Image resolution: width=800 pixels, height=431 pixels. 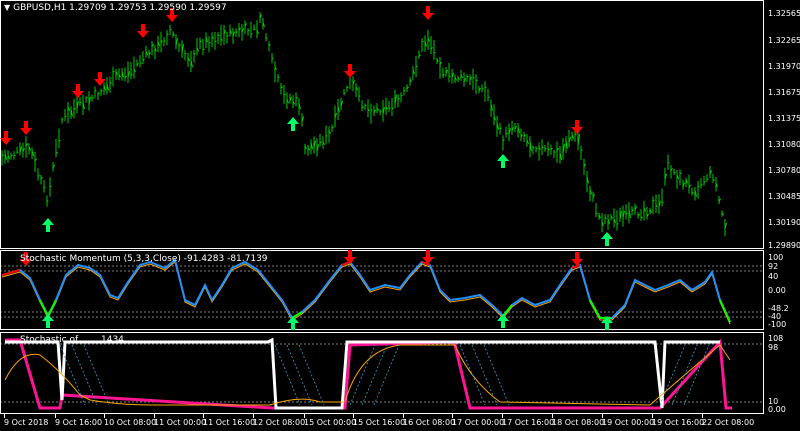 I want to click on ind1-level-label: 0.00, so click(x=777, y=290).